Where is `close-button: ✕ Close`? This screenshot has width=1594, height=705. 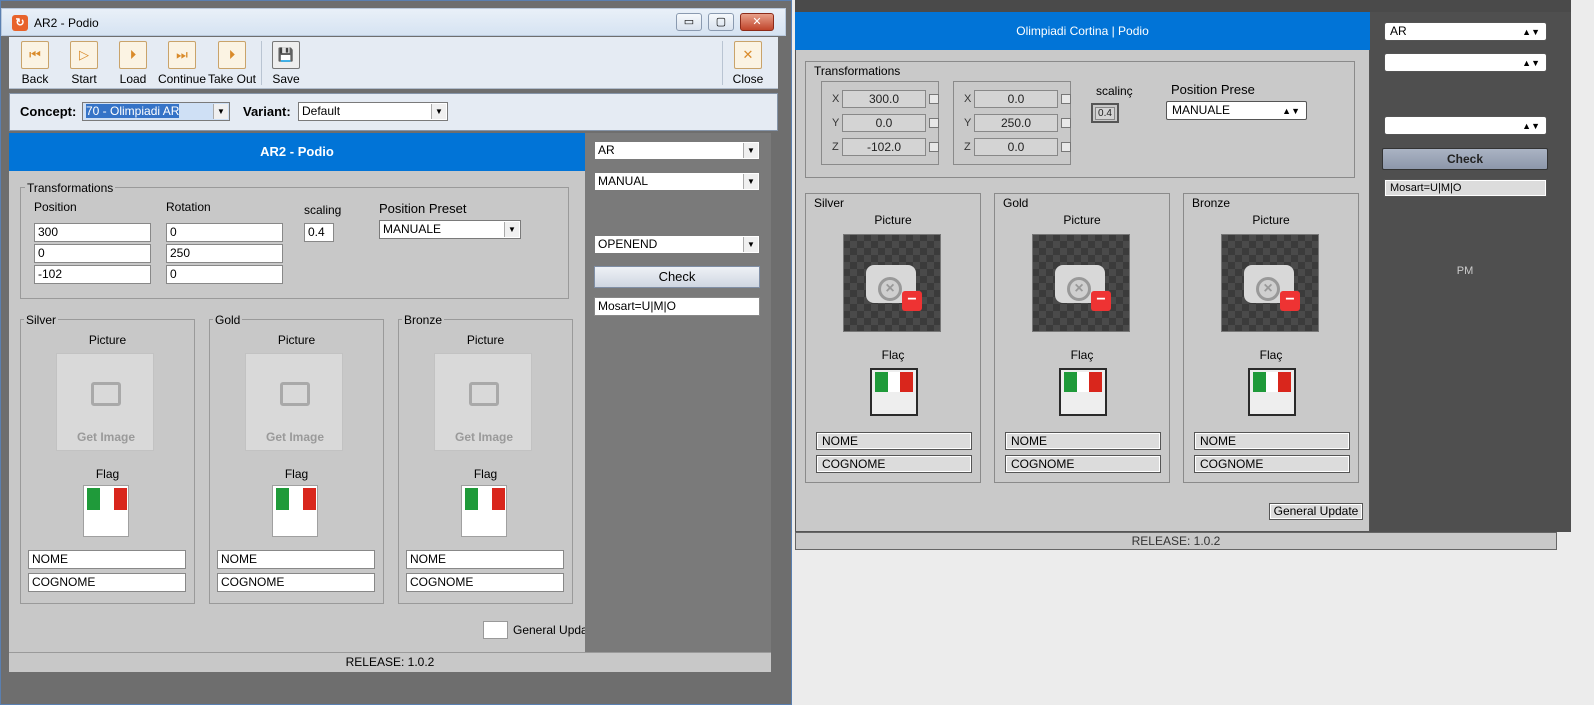
close-button: ✕ Close is located at coordinates (748, 63).